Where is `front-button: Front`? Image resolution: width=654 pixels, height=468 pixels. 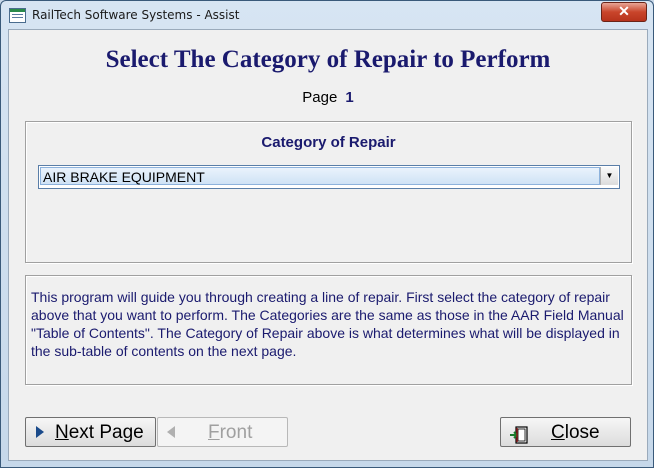
front-button: Front is located at coordinates (222, 432).